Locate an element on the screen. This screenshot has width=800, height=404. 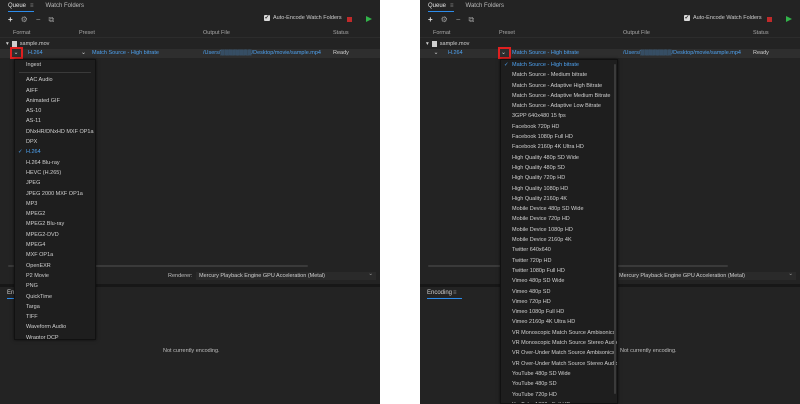
chevron-down-icon: ⌄ is located at coordinates (436, 53).